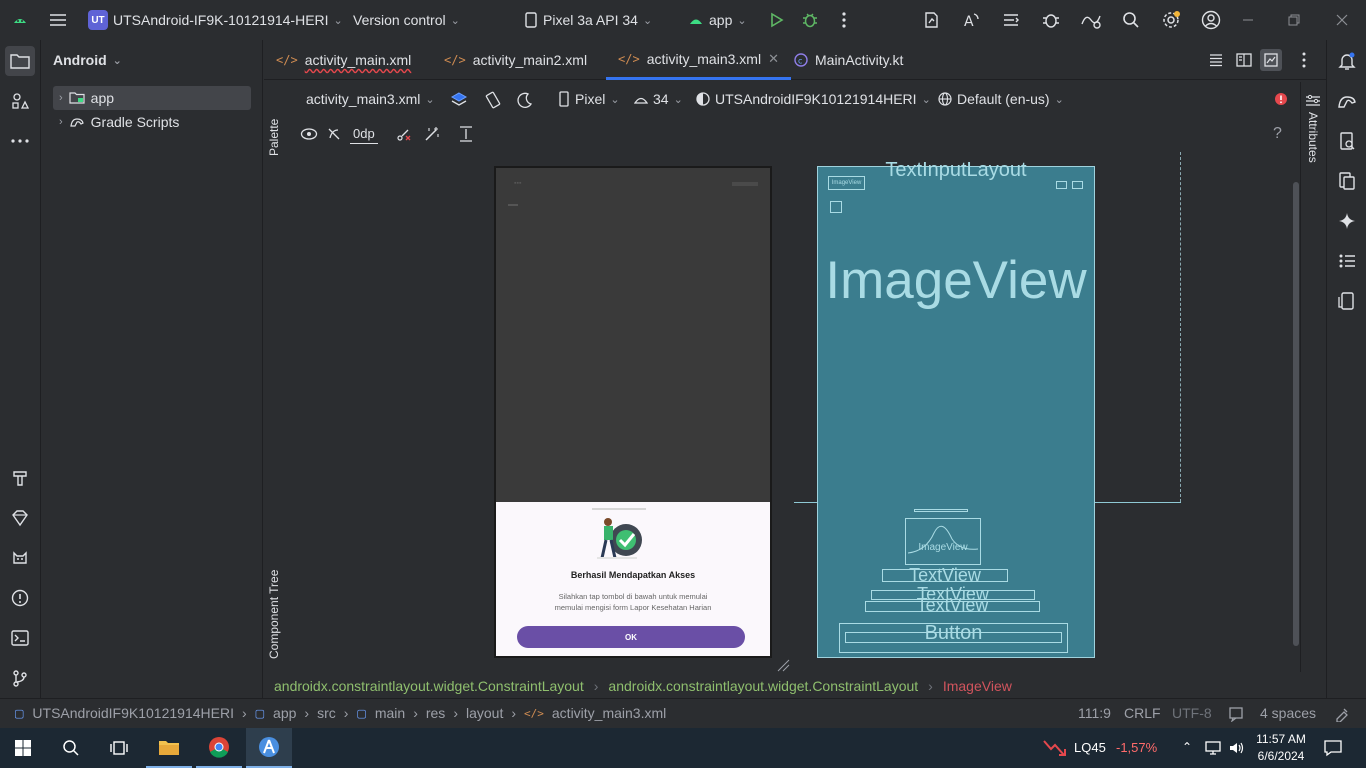 This screenshot has height=768, width=1366. Describe the element at coordinates (1090, 747) in the screenshot. I see `stock-name: LQ45` at that location.